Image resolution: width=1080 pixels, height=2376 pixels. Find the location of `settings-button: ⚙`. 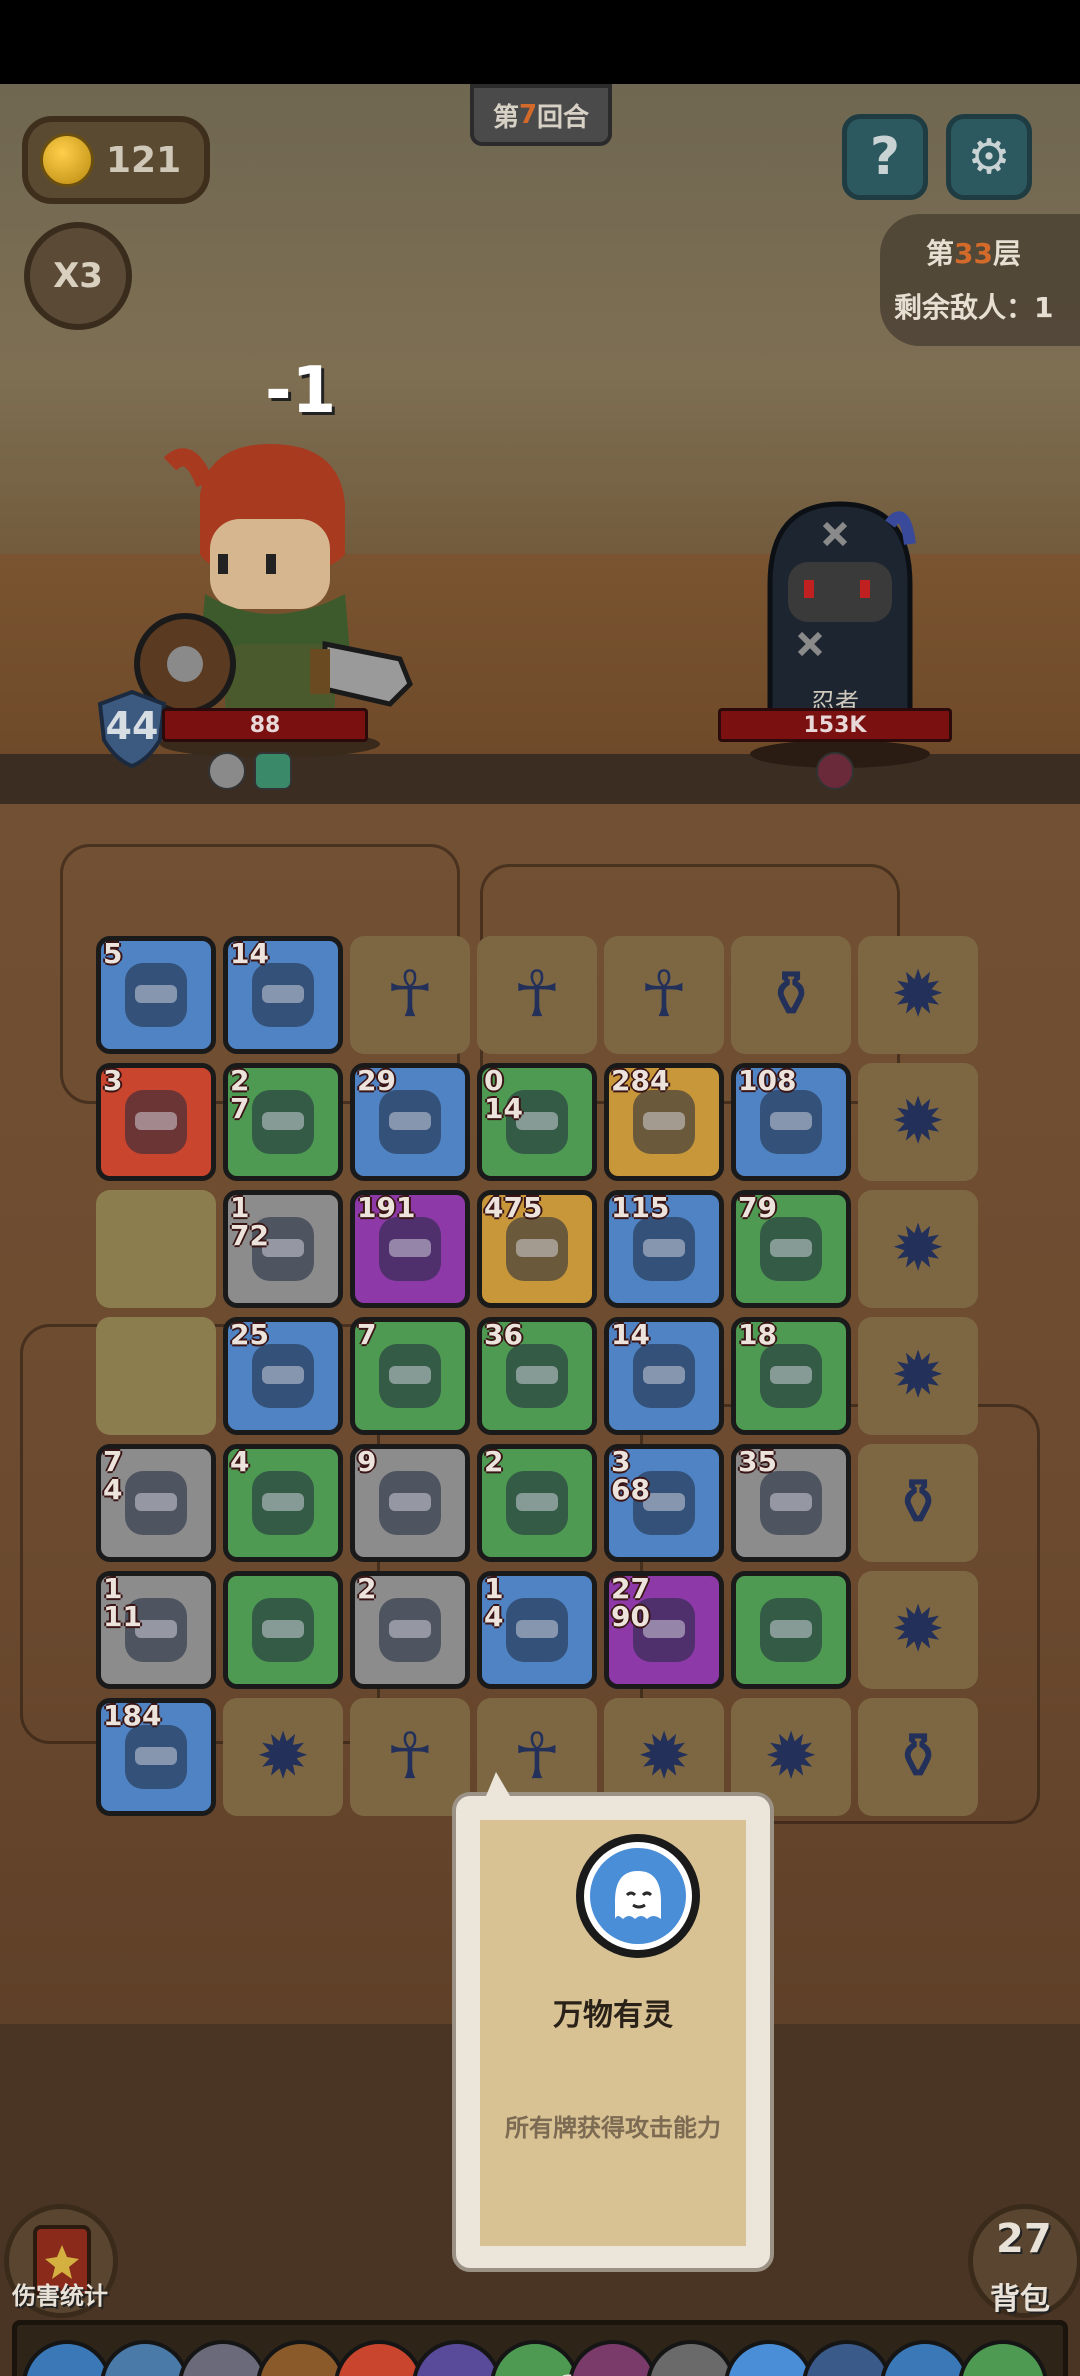

settings-button: ⚙ is located at coordinates (989, 157).